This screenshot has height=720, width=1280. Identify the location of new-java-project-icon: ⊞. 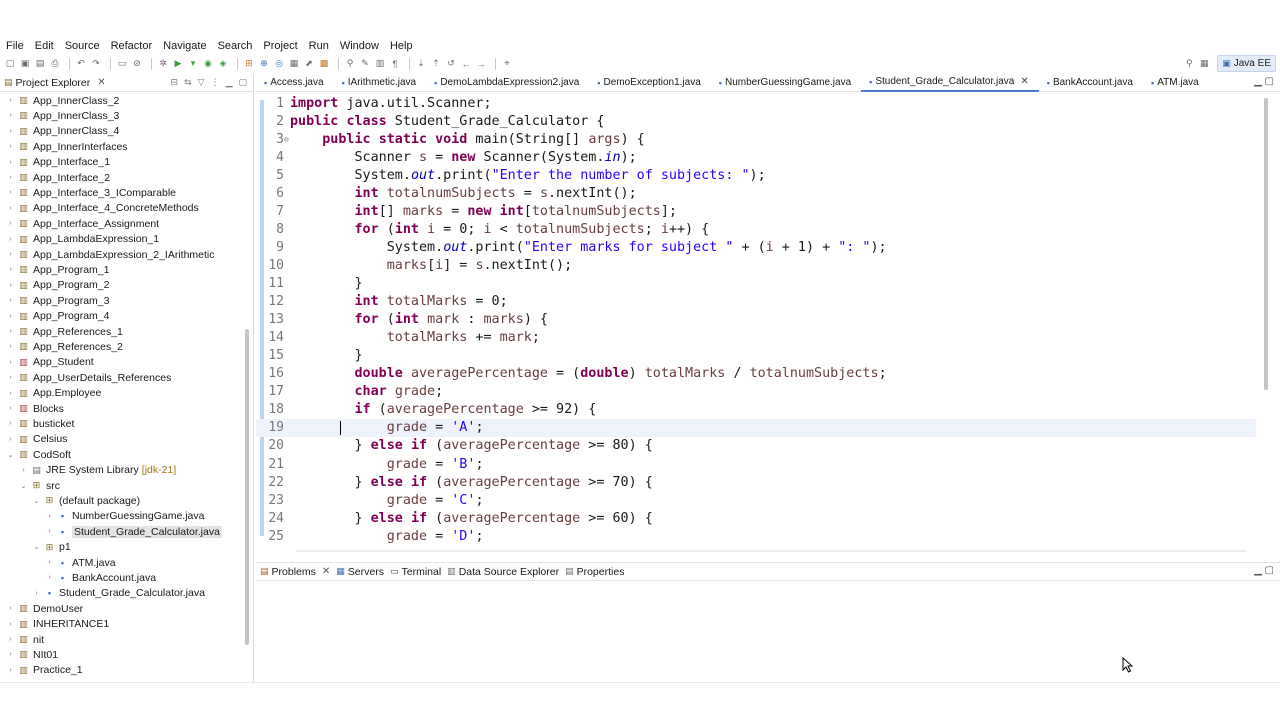
(249, 64).